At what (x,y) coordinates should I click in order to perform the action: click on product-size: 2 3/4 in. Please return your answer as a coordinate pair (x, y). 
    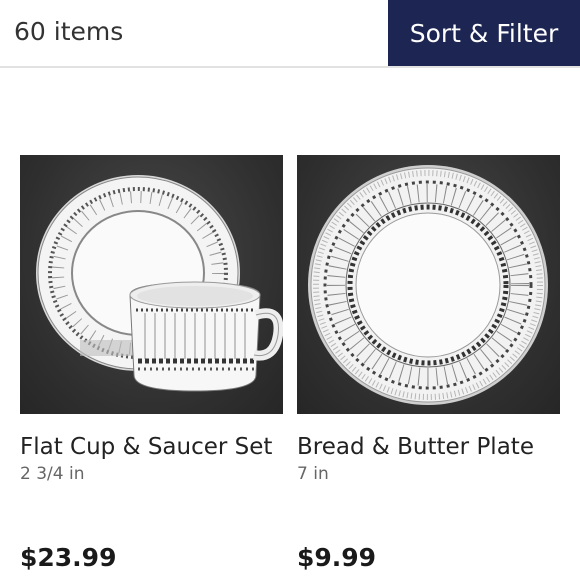
    Looking at the image, I should click on (52, 474).